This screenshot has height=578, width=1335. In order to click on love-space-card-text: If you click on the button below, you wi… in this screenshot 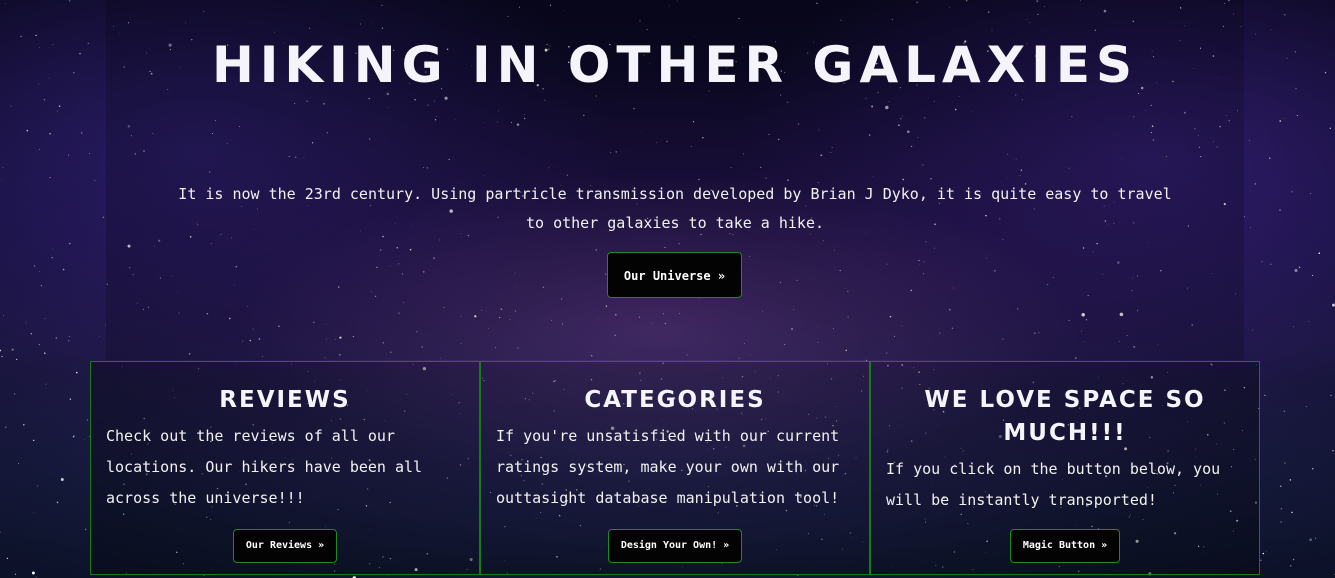, I will do `click(1053, 484)`.